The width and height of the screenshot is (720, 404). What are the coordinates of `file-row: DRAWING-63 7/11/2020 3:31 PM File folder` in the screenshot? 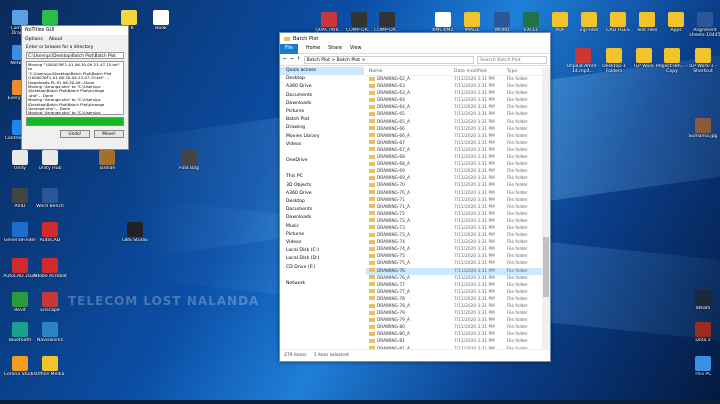 It's located at (454, 86).